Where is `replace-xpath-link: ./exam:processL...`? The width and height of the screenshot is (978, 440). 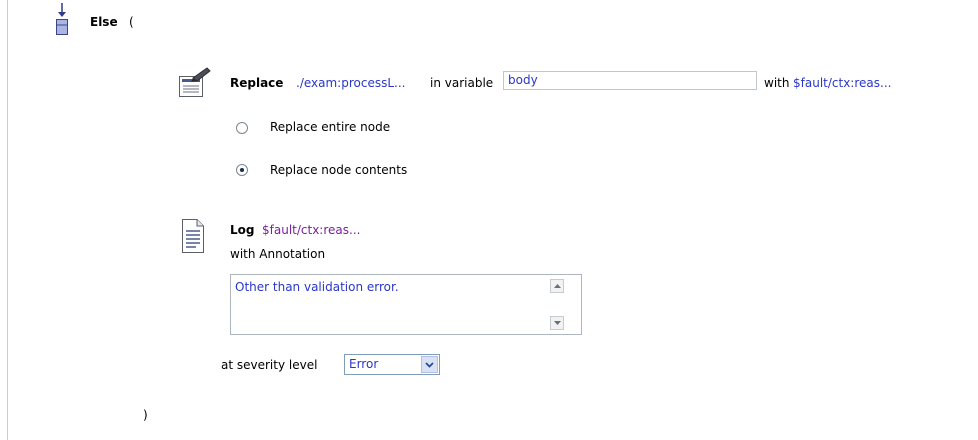 replace-xpath-link: ./exam:processL... is located at coordinates (350, 83).